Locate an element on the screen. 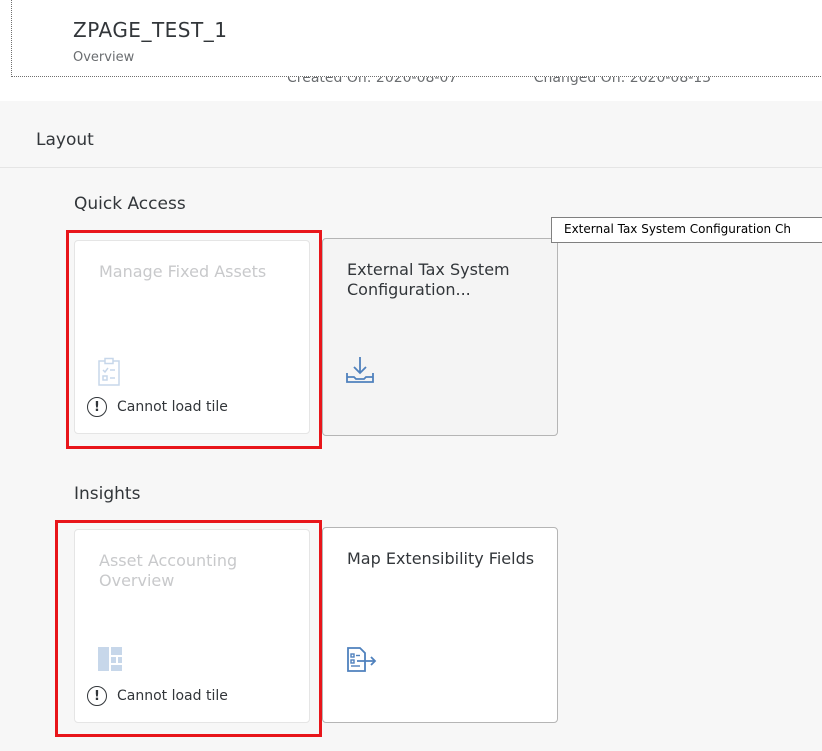  layout-section-header: Layout is located at coordinates (411, 134).